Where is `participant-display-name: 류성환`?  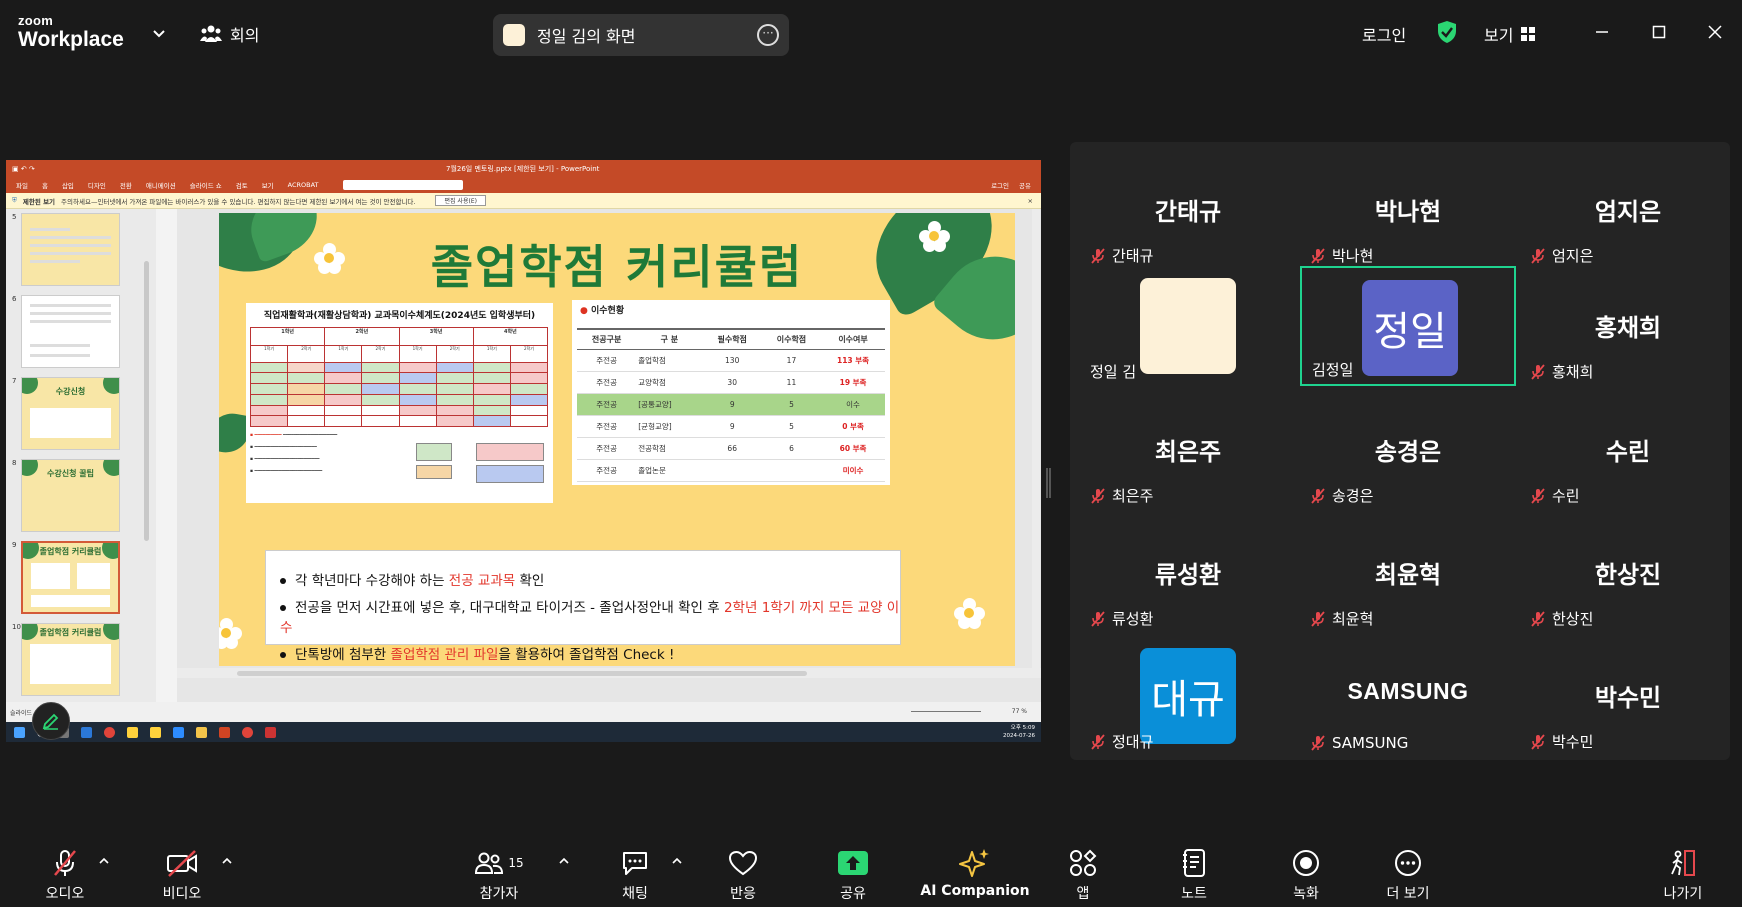 participant-display-name: 류성환 is located at coordinates (1188, 575).